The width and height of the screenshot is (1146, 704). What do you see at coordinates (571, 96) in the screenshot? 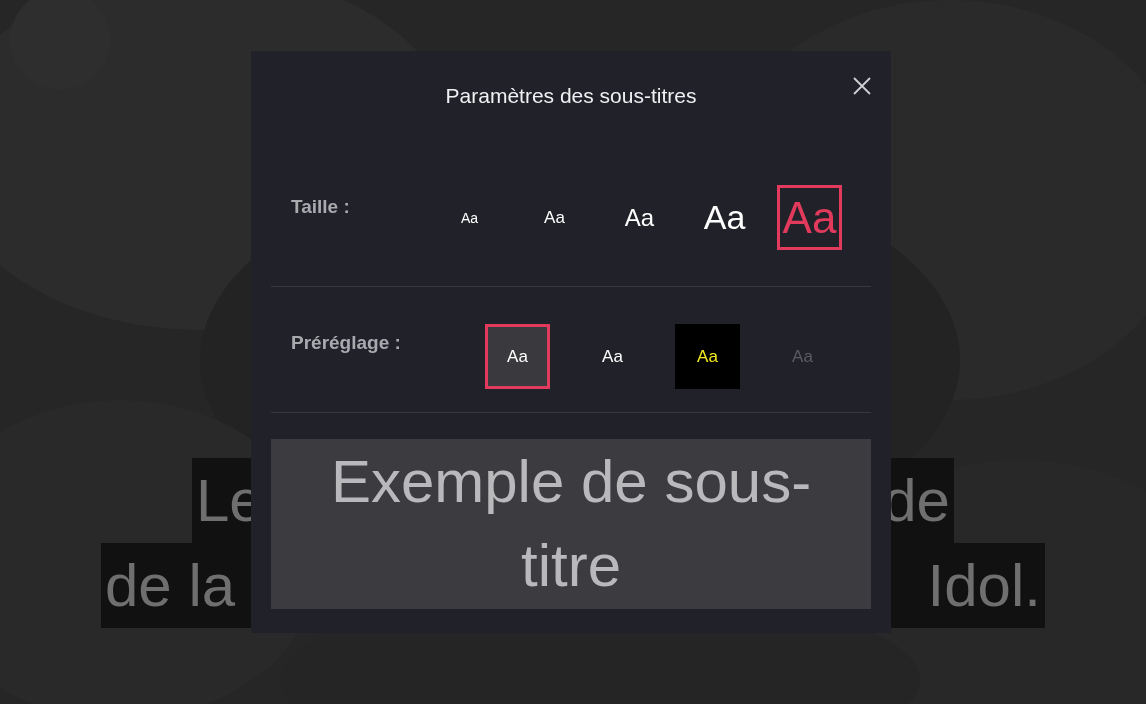
I see `dialog-title: Paramètres des sous-titres` at bounding box center [571, 96].